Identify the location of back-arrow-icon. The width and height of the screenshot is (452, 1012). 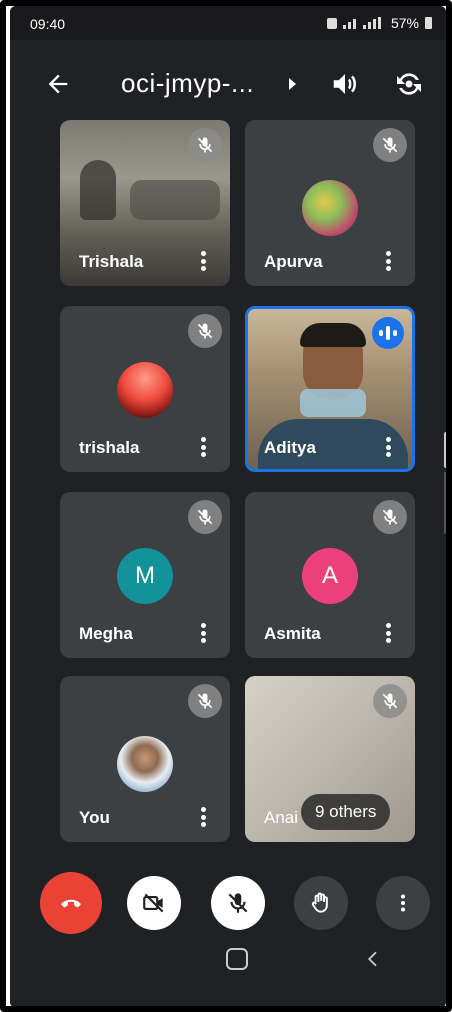
(58, 84).